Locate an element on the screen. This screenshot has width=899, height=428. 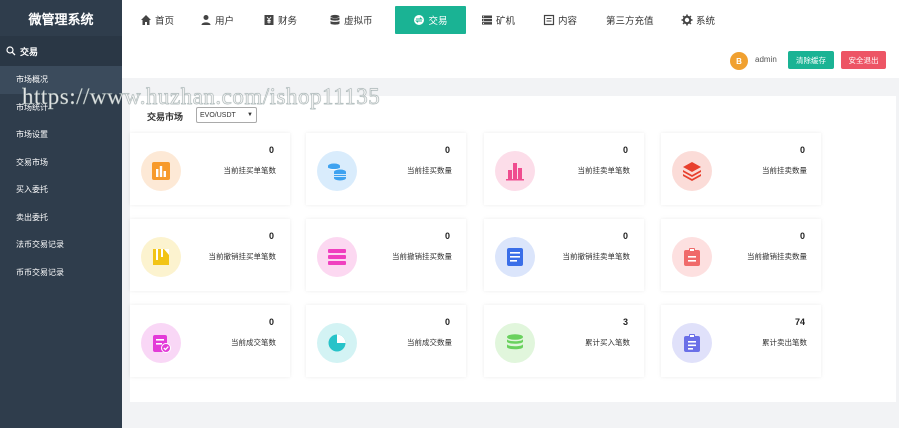
sidebar-section-trade: 交易 is located at coordinates (61, 51).